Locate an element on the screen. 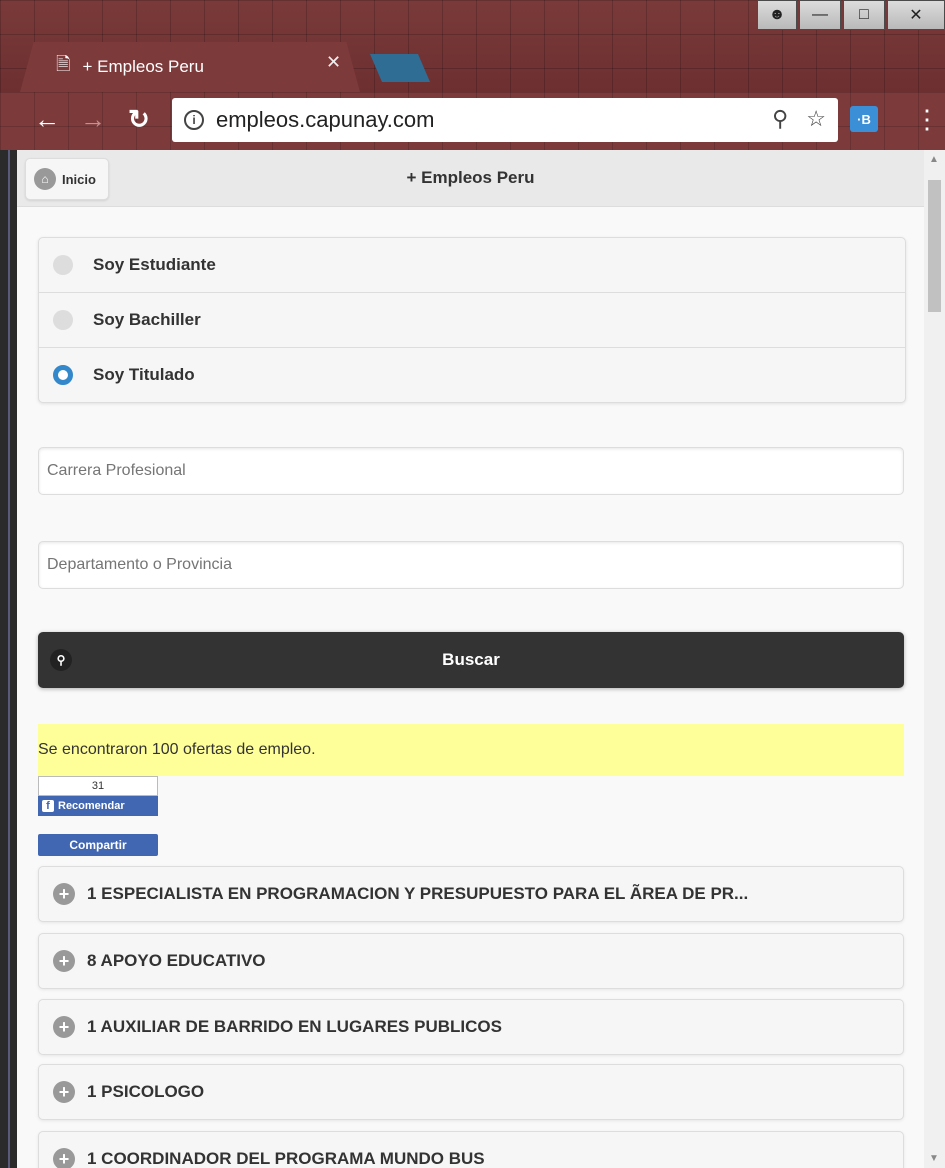 The image size is (945, 1168). facebook-share-button: Compartir is located at coordinates (98, 845).